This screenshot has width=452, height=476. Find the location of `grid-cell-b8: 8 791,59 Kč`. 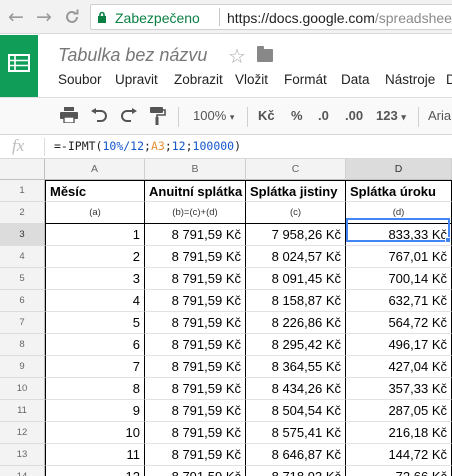

grid-cell-b8: 8 791,59 Kč is located at coordinates (195, 345).